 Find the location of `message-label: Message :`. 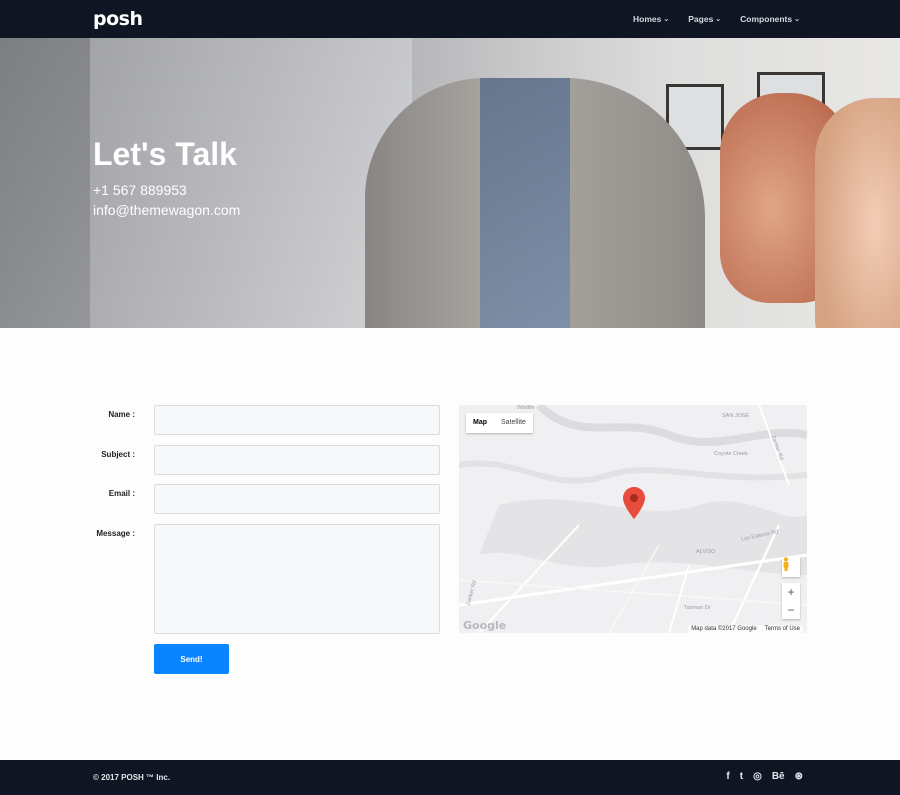

message-label: Message : is located at coordinates (115, 533).